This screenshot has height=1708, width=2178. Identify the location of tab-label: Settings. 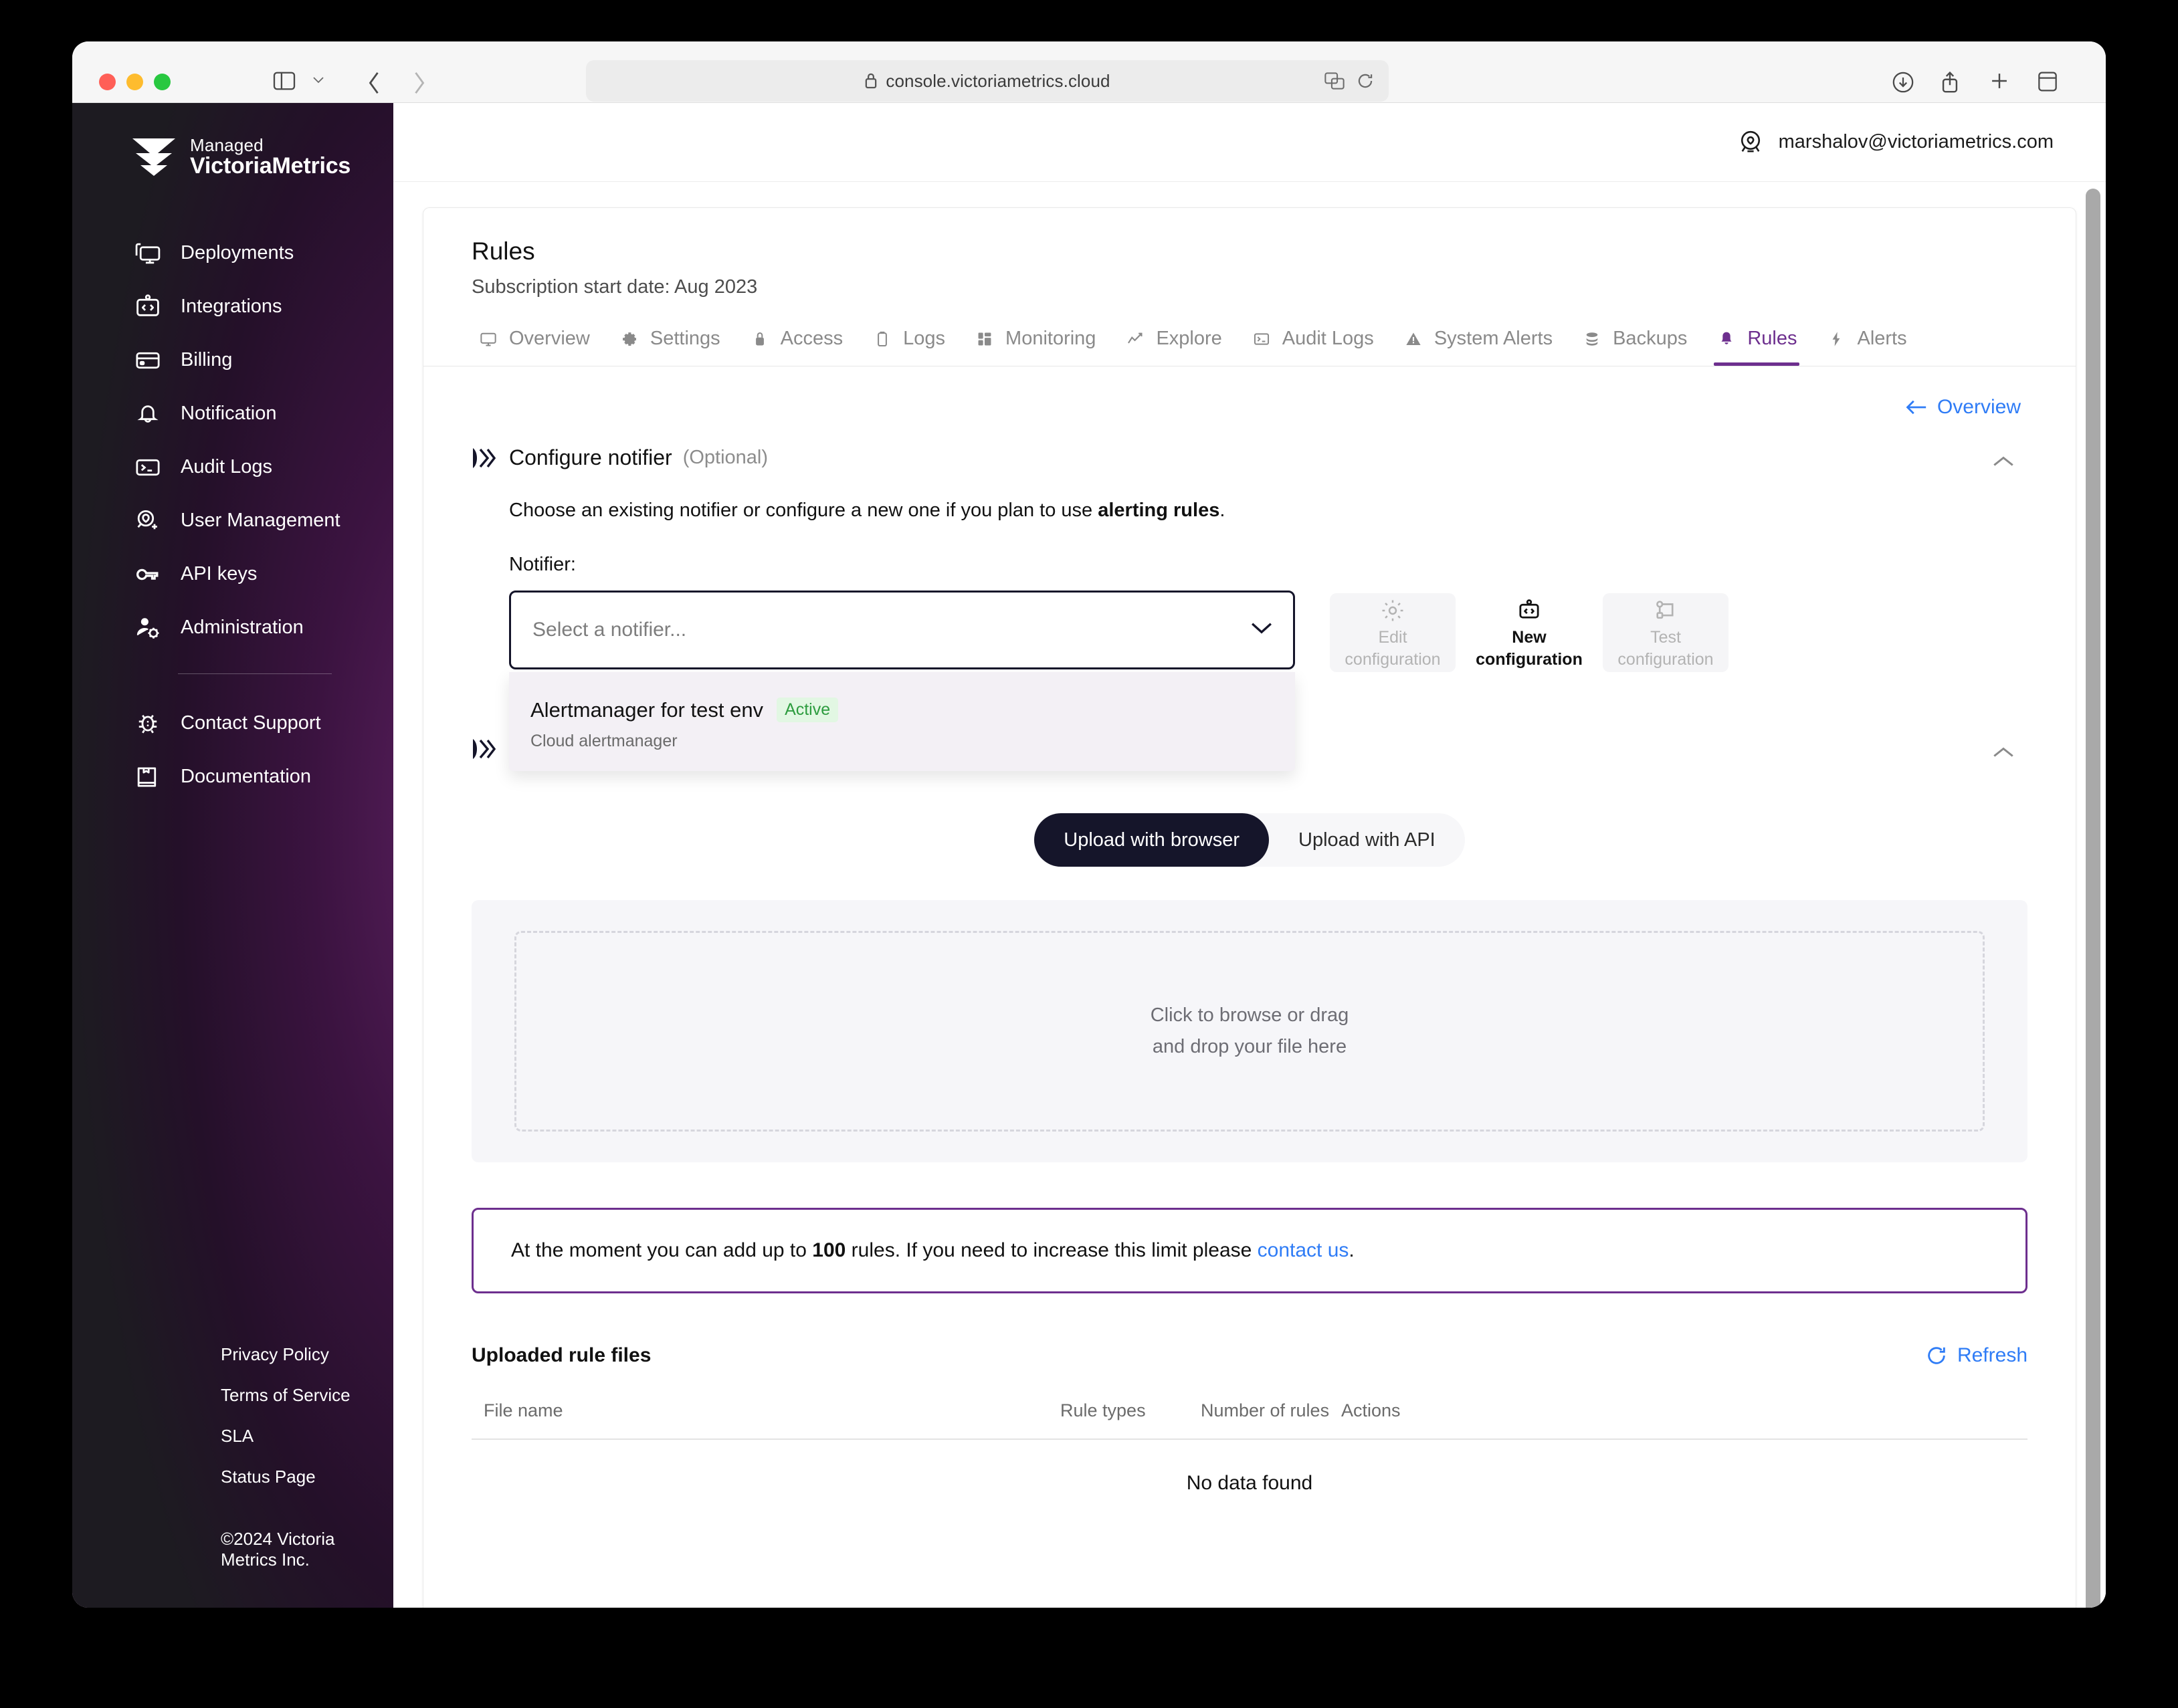
(685, 338).